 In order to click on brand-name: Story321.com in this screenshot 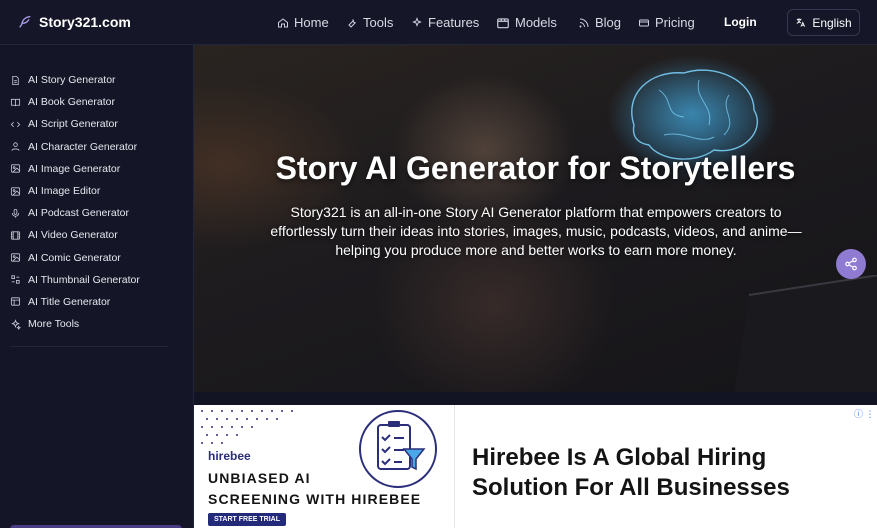, I will do `click(85, 22)`.